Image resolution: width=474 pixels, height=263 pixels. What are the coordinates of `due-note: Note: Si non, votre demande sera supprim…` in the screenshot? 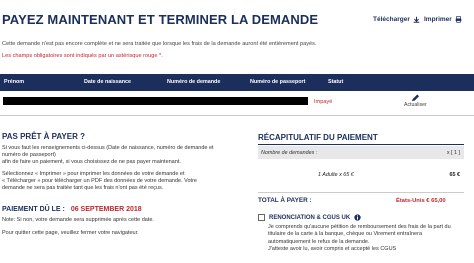 It's located at (78, 220).